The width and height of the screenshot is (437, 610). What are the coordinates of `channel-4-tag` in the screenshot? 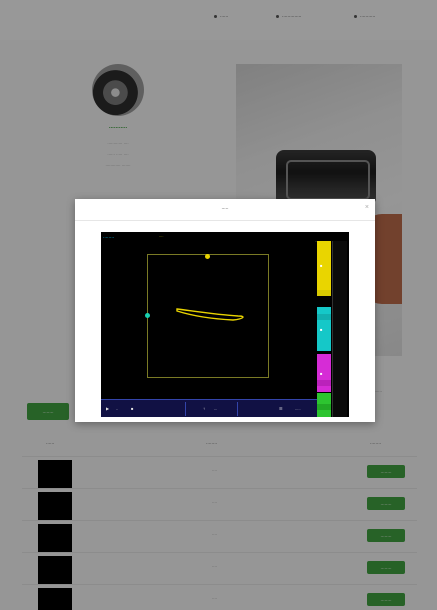 It's located at (324, 407).